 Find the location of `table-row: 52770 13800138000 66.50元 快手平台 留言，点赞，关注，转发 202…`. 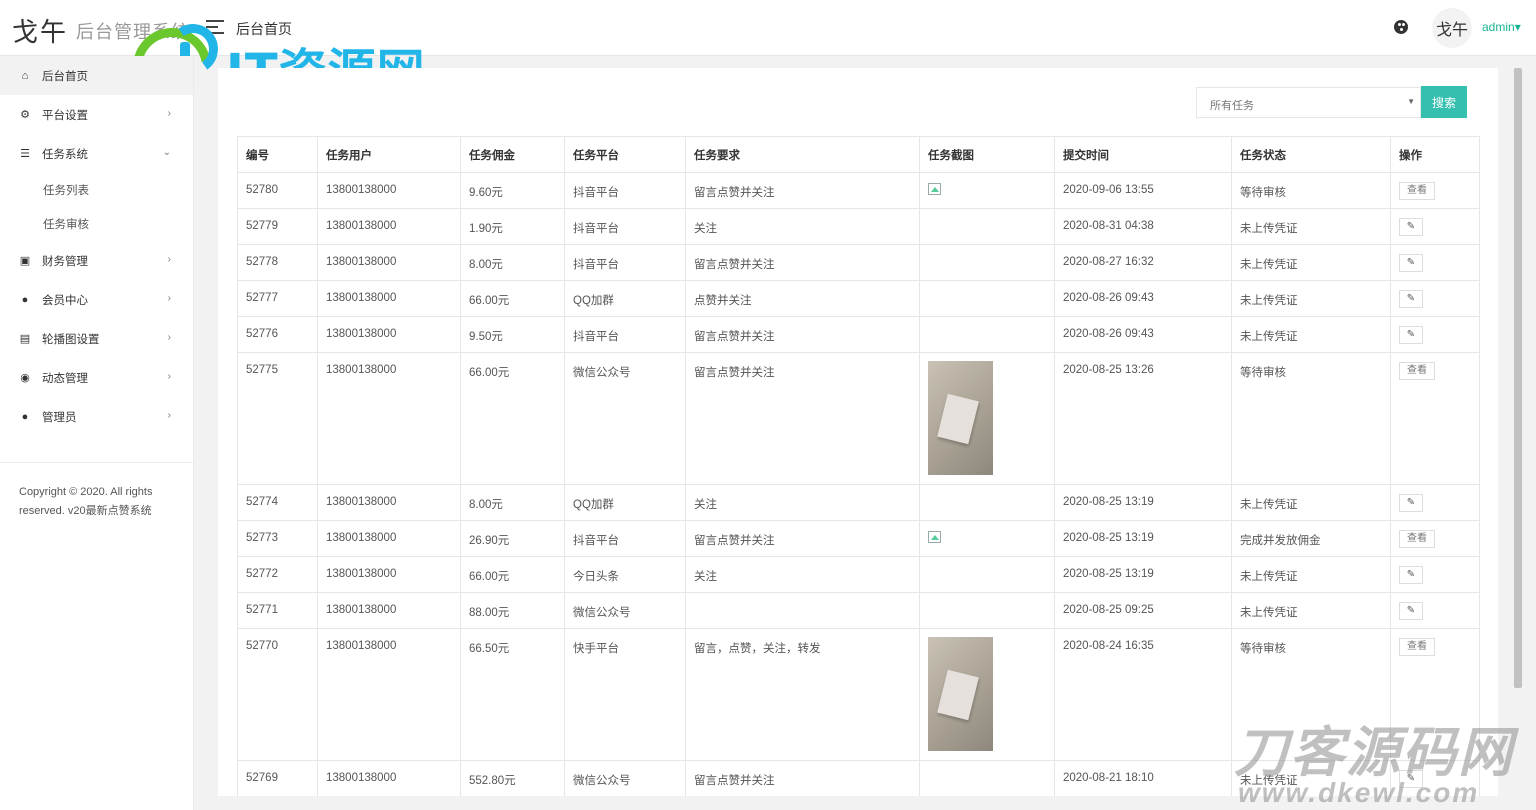

table-row: 52770 13800138000 66.50元 快手平台 留言，点赞，关注，转发 202… is located at coordinates (858, 694).